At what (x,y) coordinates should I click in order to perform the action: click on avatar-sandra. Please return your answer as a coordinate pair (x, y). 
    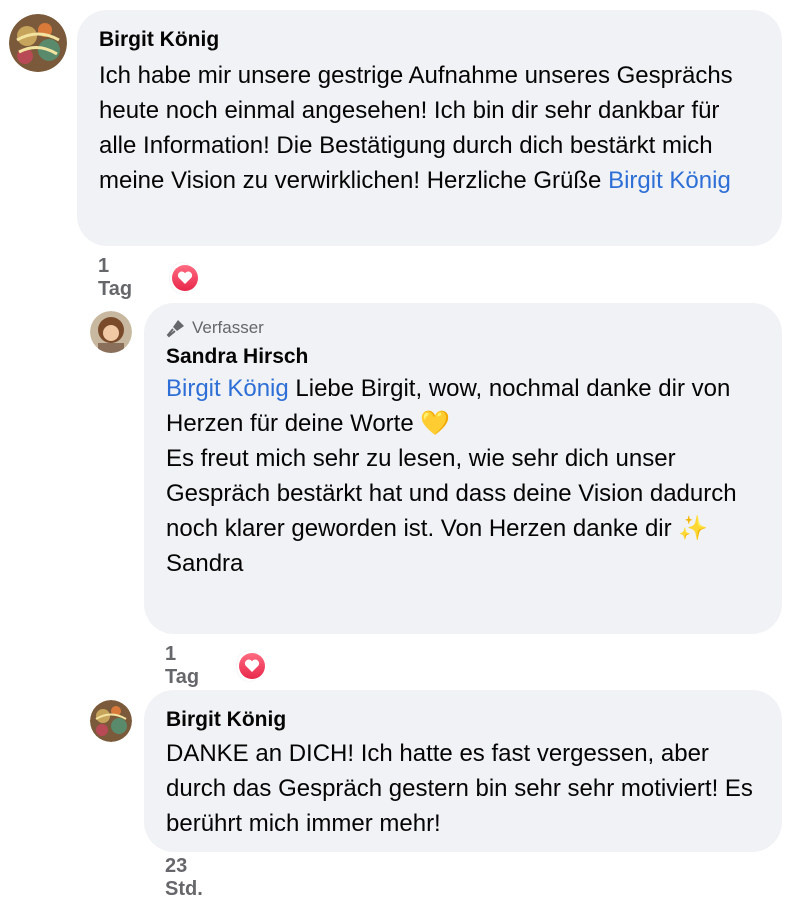
    Looking at the image, I should click on (111, 332).